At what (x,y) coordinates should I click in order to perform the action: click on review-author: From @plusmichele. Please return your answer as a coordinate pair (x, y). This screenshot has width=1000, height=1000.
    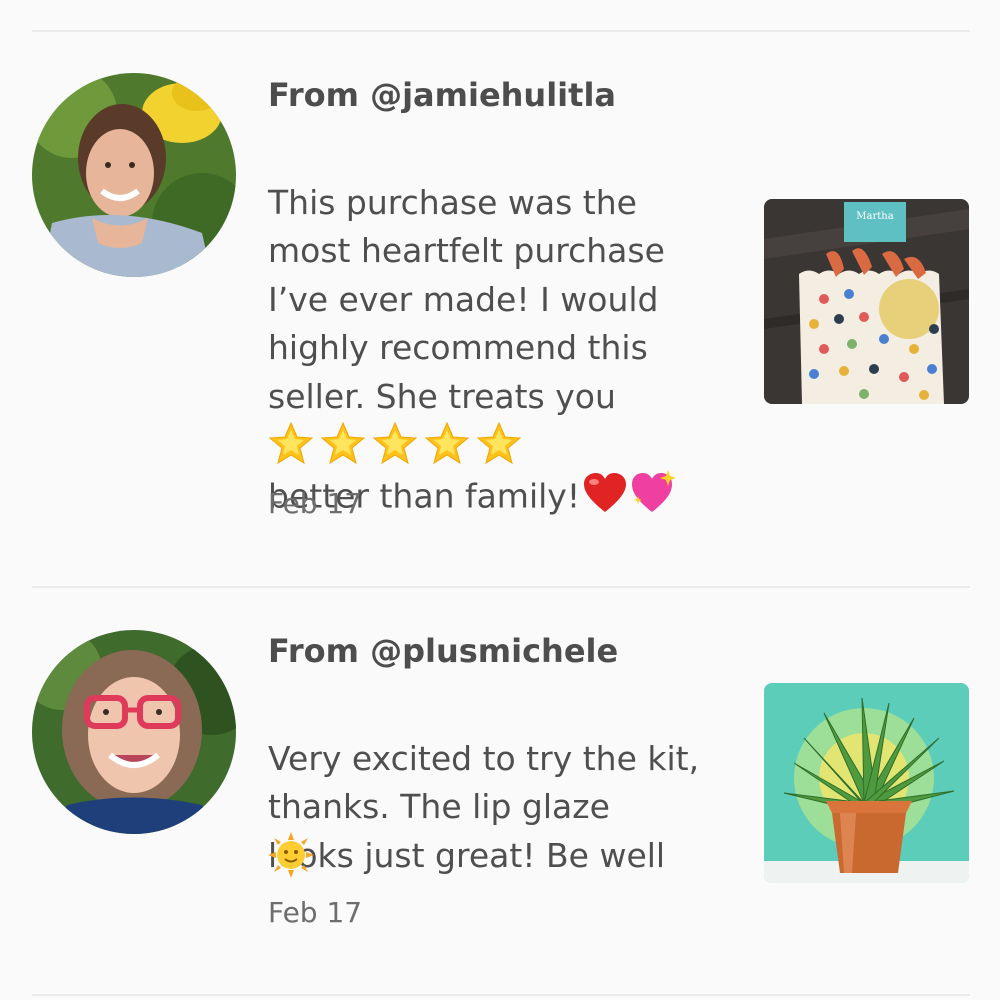
    Looking at the image, I should click on (443, 651).